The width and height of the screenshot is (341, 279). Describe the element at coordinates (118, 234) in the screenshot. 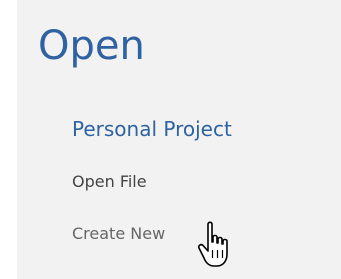

I see `menu-item-create-new: Create New` at that location.